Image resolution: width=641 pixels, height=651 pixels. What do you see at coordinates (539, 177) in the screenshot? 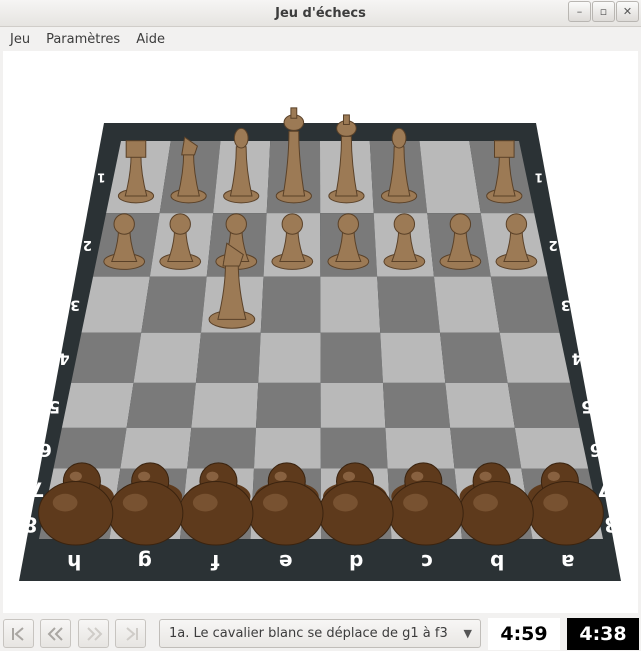
I see `rank-label: 1` at bounding box center [539, 177].